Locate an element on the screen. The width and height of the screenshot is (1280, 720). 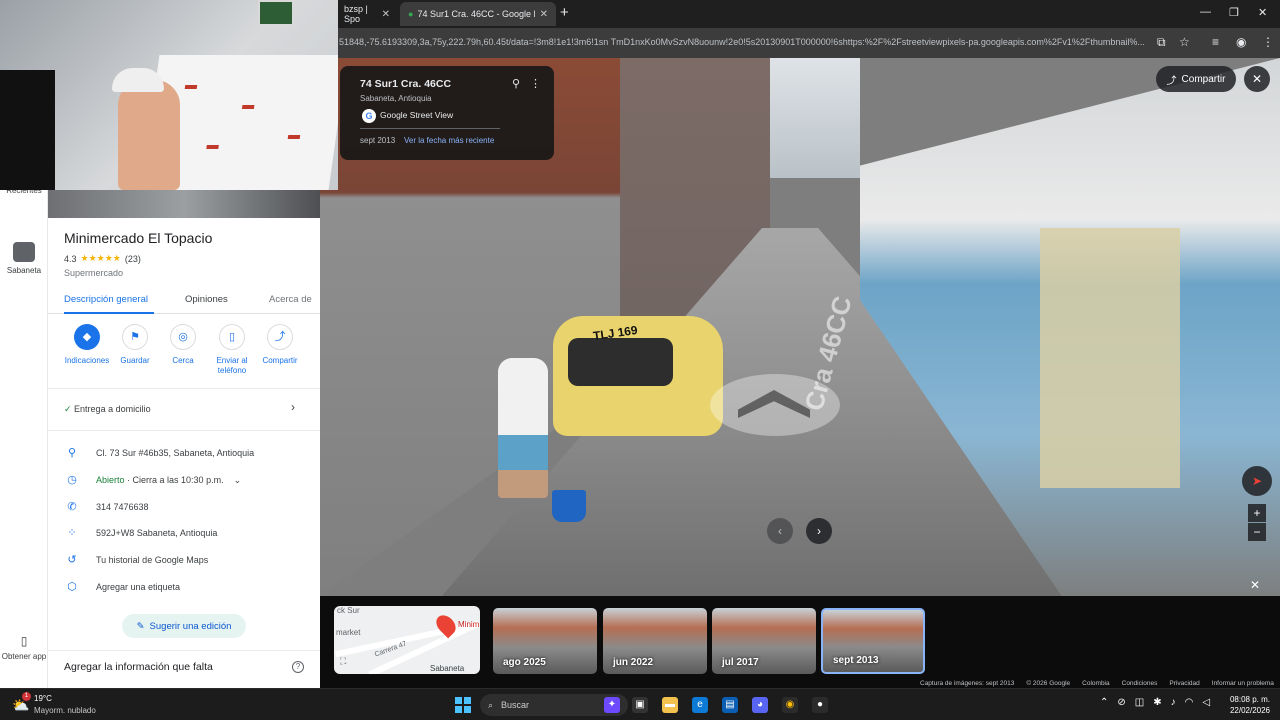
close-window-icon: ✕ is located at coordinates (1262, 12).